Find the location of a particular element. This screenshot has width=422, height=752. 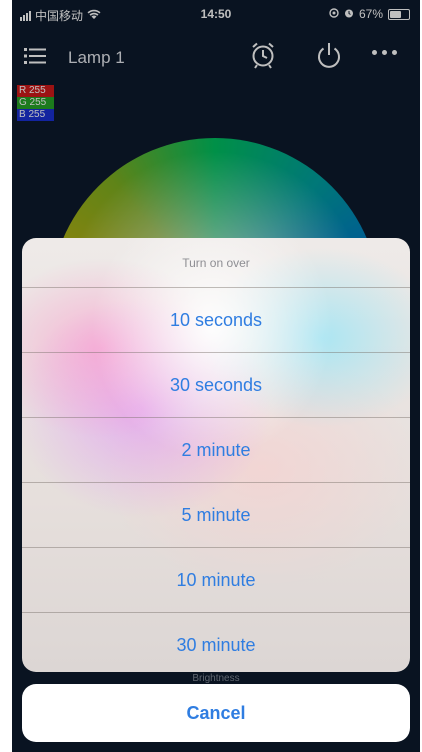

brightness-label: Brightness is located at coordinates (216, 678).